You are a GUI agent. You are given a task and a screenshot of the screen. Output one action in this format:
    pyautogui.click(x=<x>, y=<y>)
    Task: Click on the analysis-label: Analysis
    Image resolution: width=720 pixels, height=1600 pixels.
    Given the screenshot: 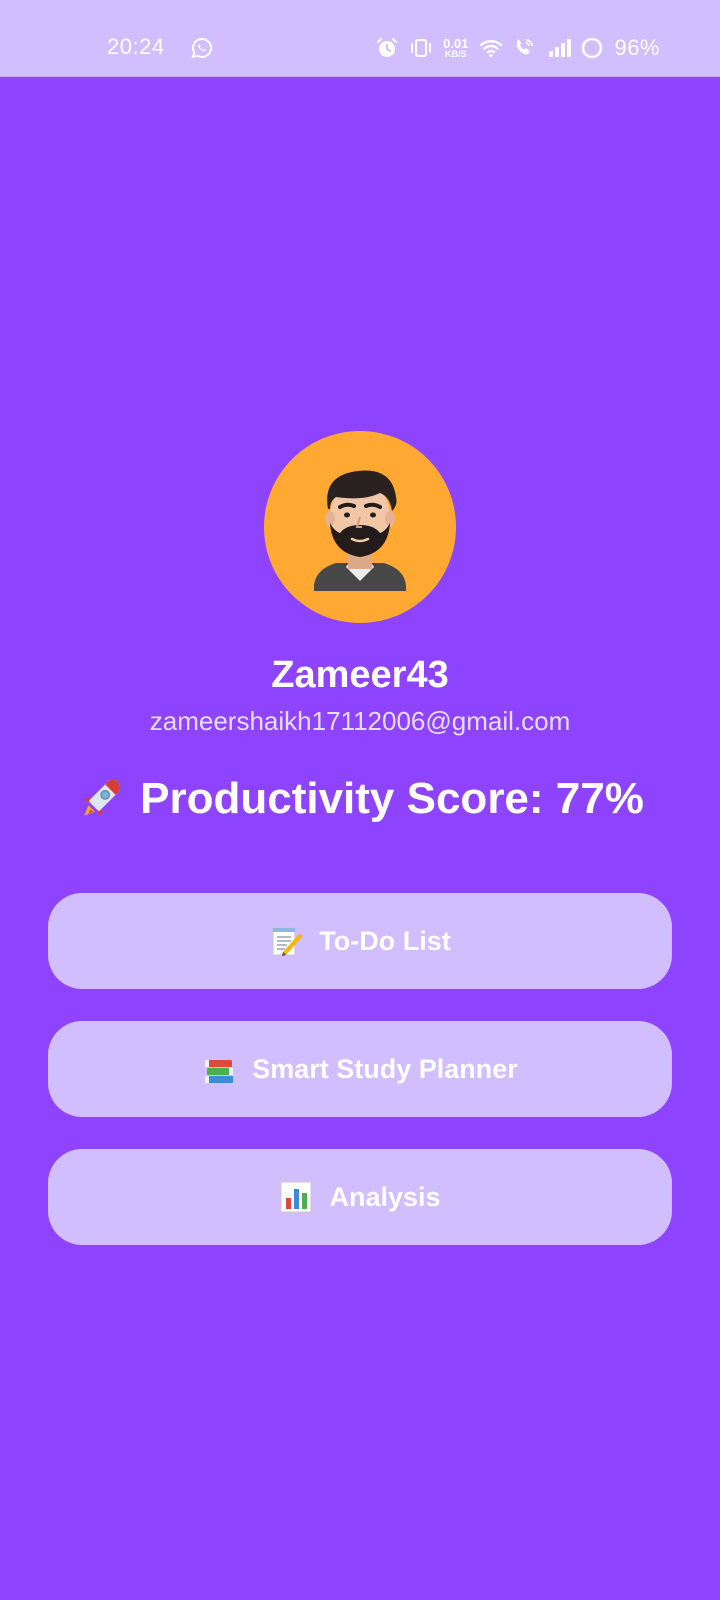 What is the action you would take?
    pyautogui.click(x=385, y=1196)
    